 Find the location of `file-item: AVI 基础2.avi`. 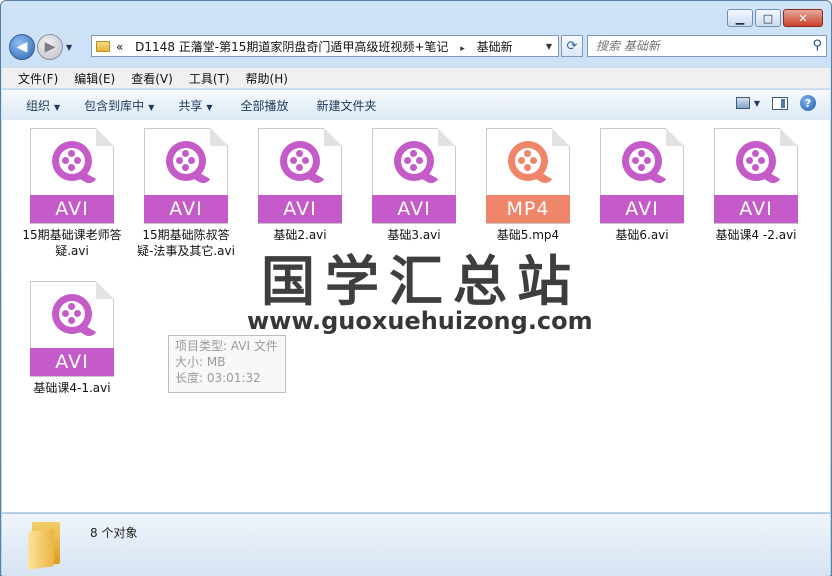

file-item: AVI 基础2.avi is located at coordinates (300, 185).